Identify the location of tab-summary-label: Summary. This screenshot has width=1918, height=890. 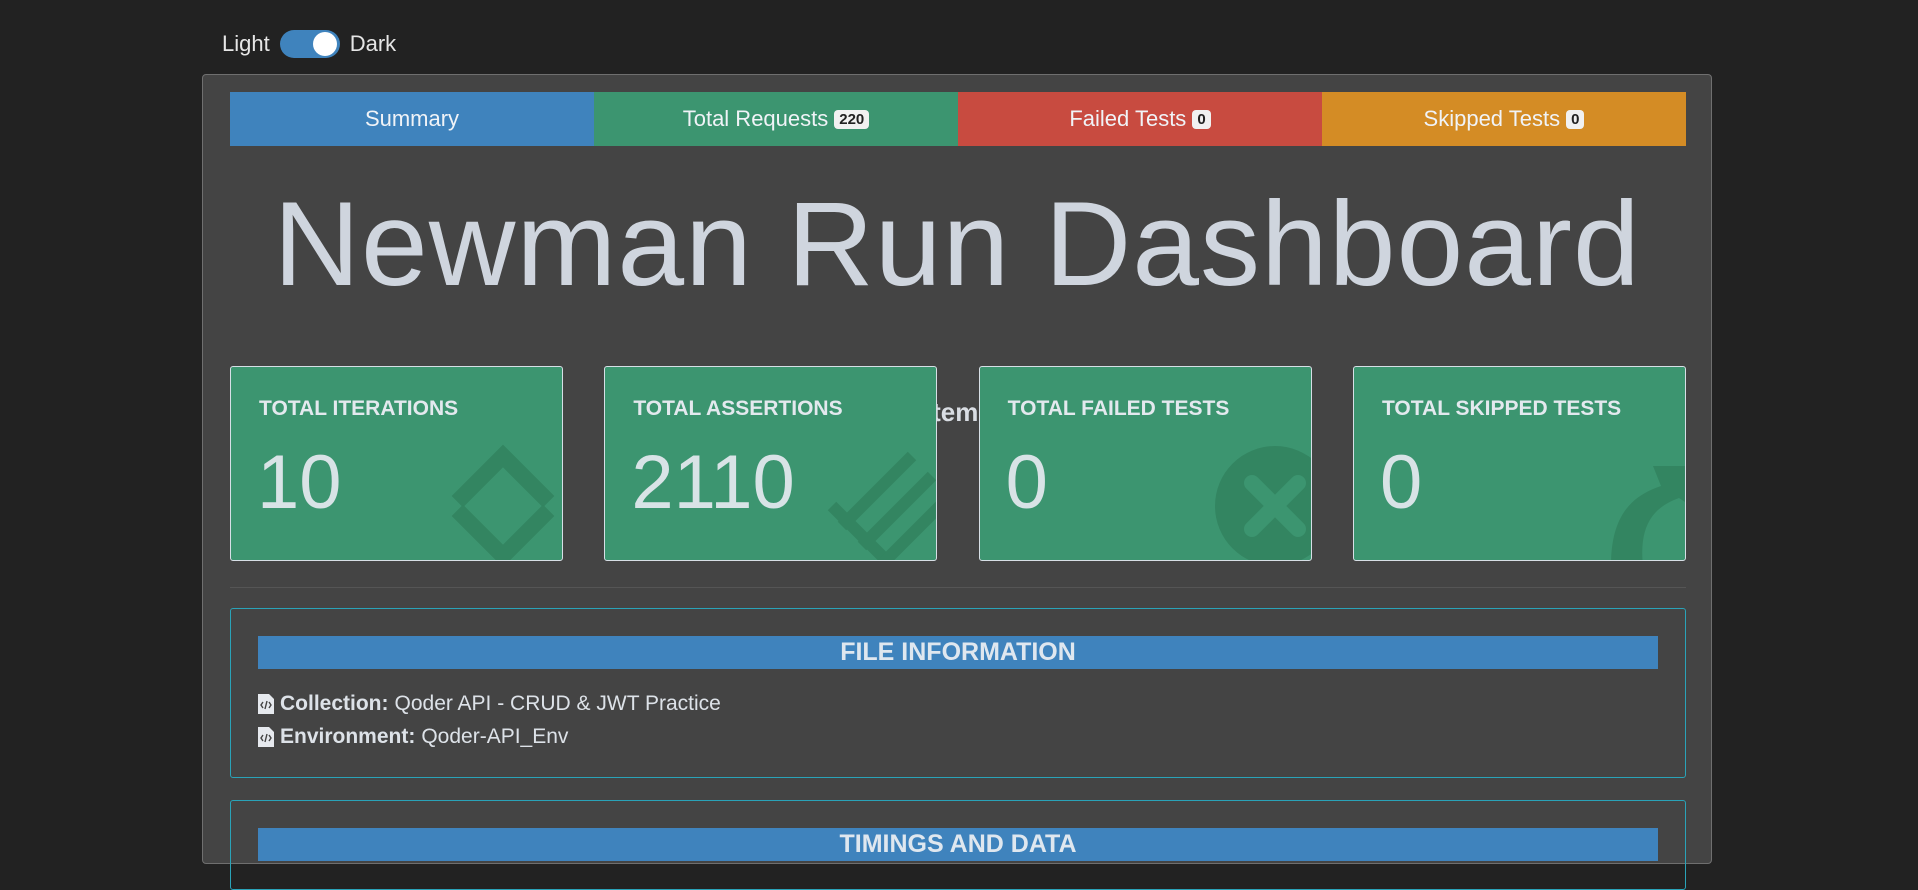
(412, 118).